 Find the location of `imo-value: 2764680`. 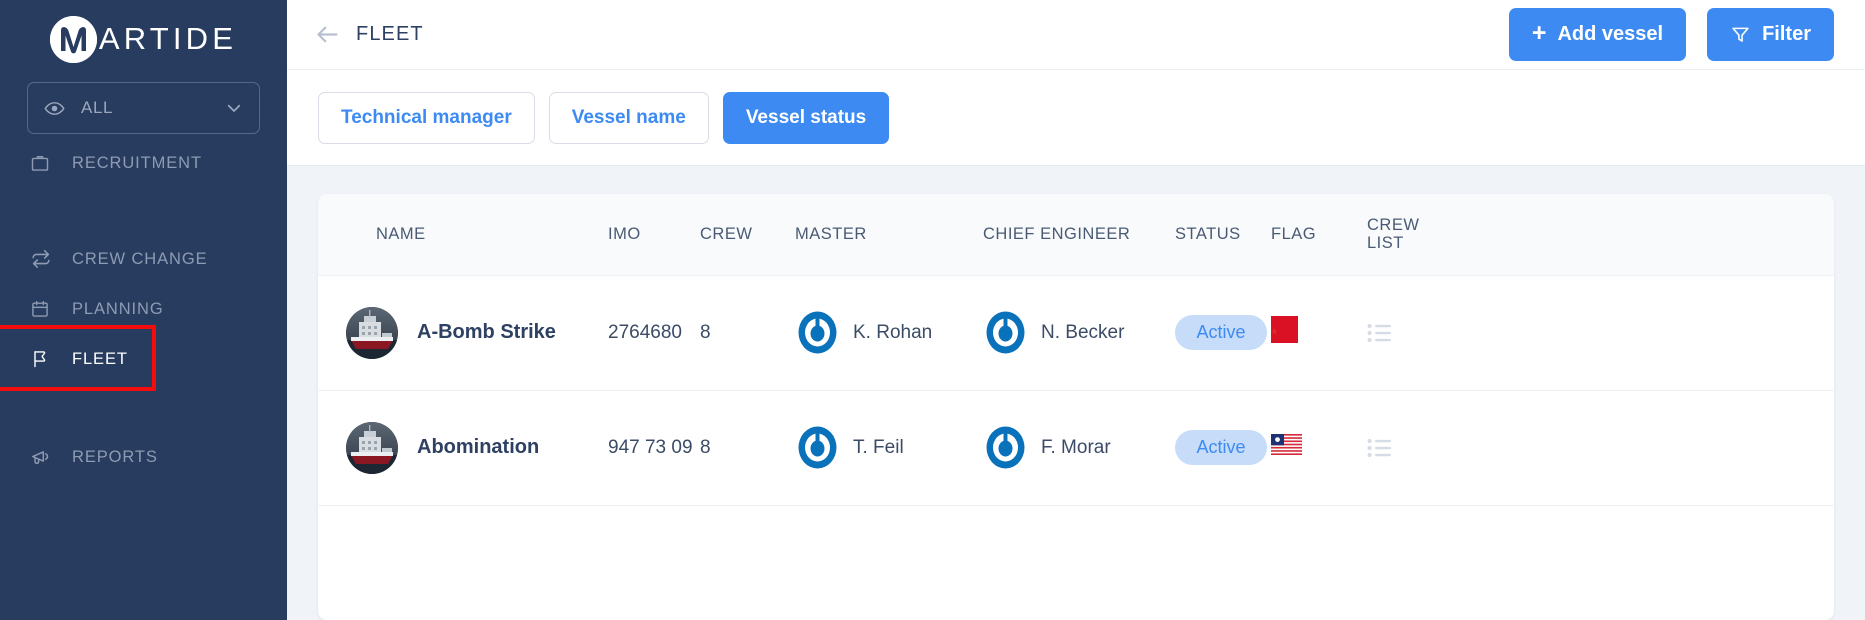

imo-value: 2764680 is located at coordinates (645, 332).